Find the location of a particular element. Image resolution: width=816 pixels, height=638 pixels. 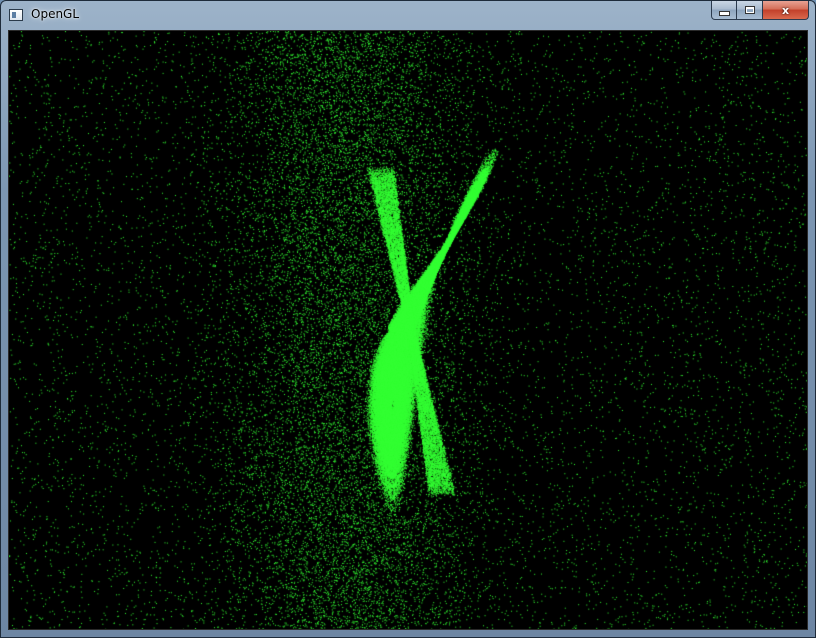

close-icon: x is located at coordinates (785, 10).